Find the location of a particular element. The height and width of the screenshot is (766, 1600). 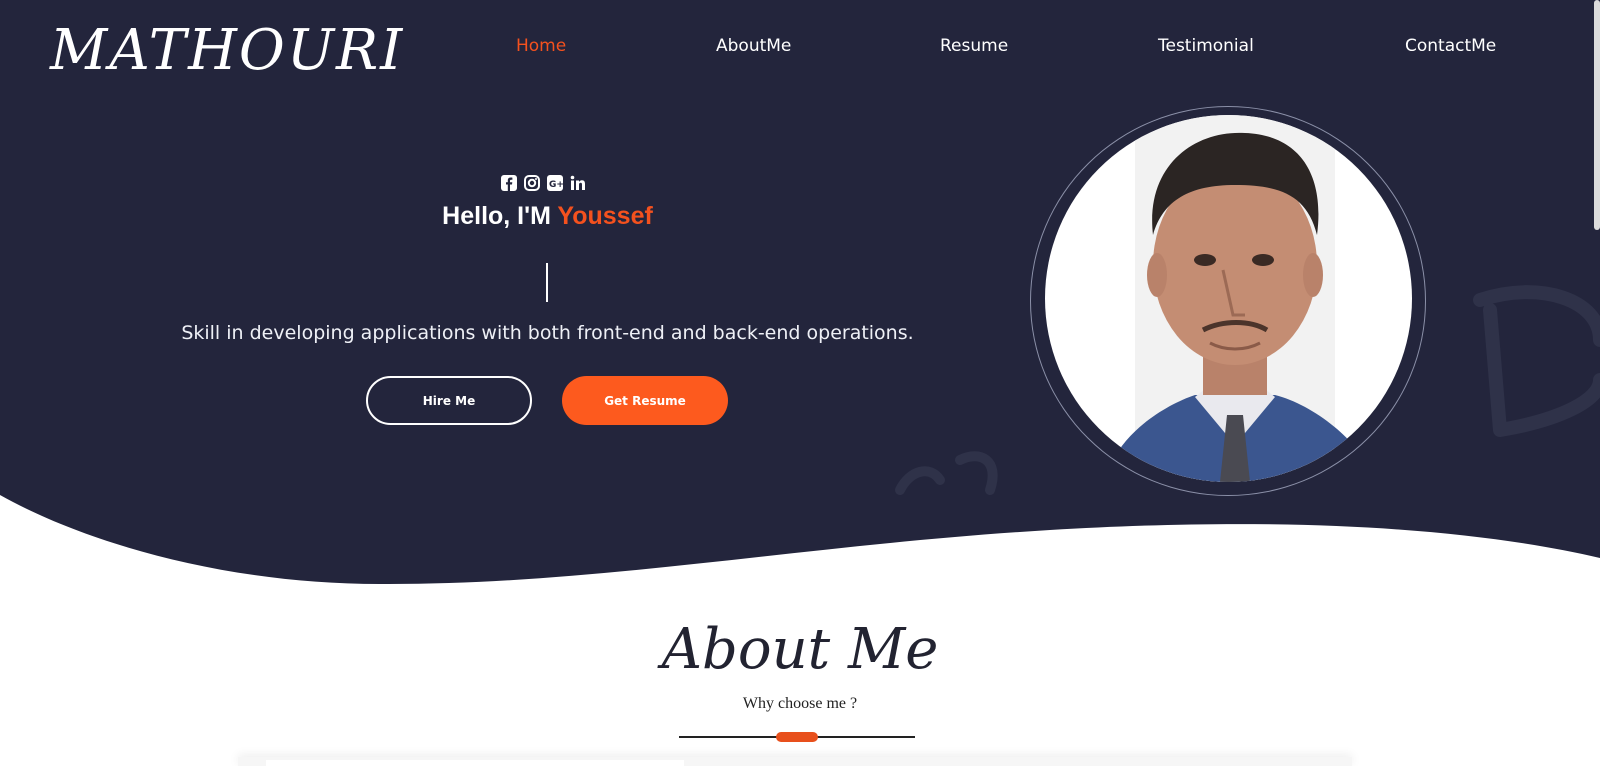

about-subtitle: Why choose me ? is located at coordinates (800, 703).